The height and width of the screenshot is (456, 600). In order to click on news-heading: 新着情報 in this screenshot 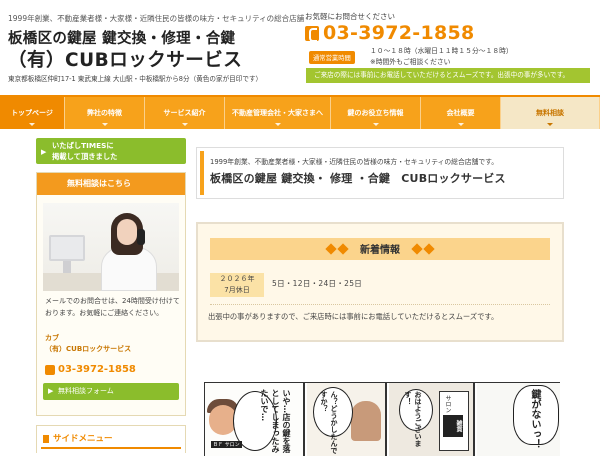, I will do `click(380, 249)`.